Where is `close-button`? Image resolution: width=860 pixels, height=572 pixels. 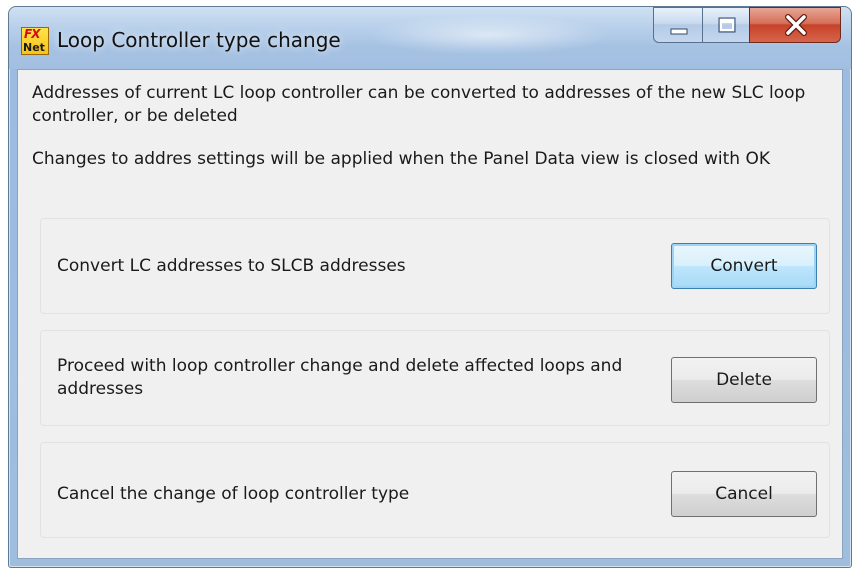
close-button is located at coordinates (795, 25).